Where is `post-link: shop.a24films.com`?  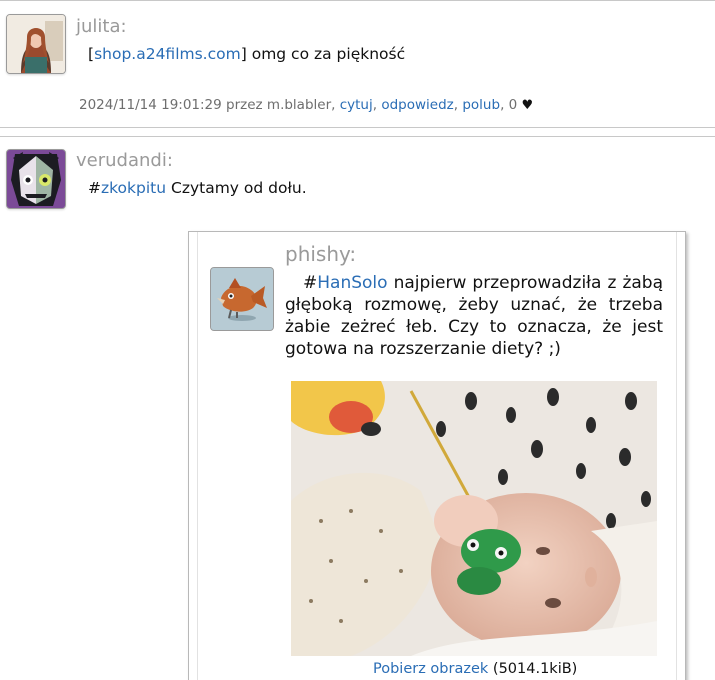 post-link: shop.a24films.com is located at coordinates (167, 54).